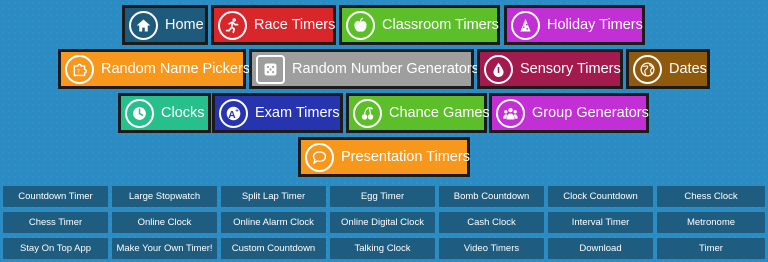 The height and width of the screenshot is (262, 768). Describe the element at coordinates (647, 69) in the screenshot. I see `globe-icon` at that location.